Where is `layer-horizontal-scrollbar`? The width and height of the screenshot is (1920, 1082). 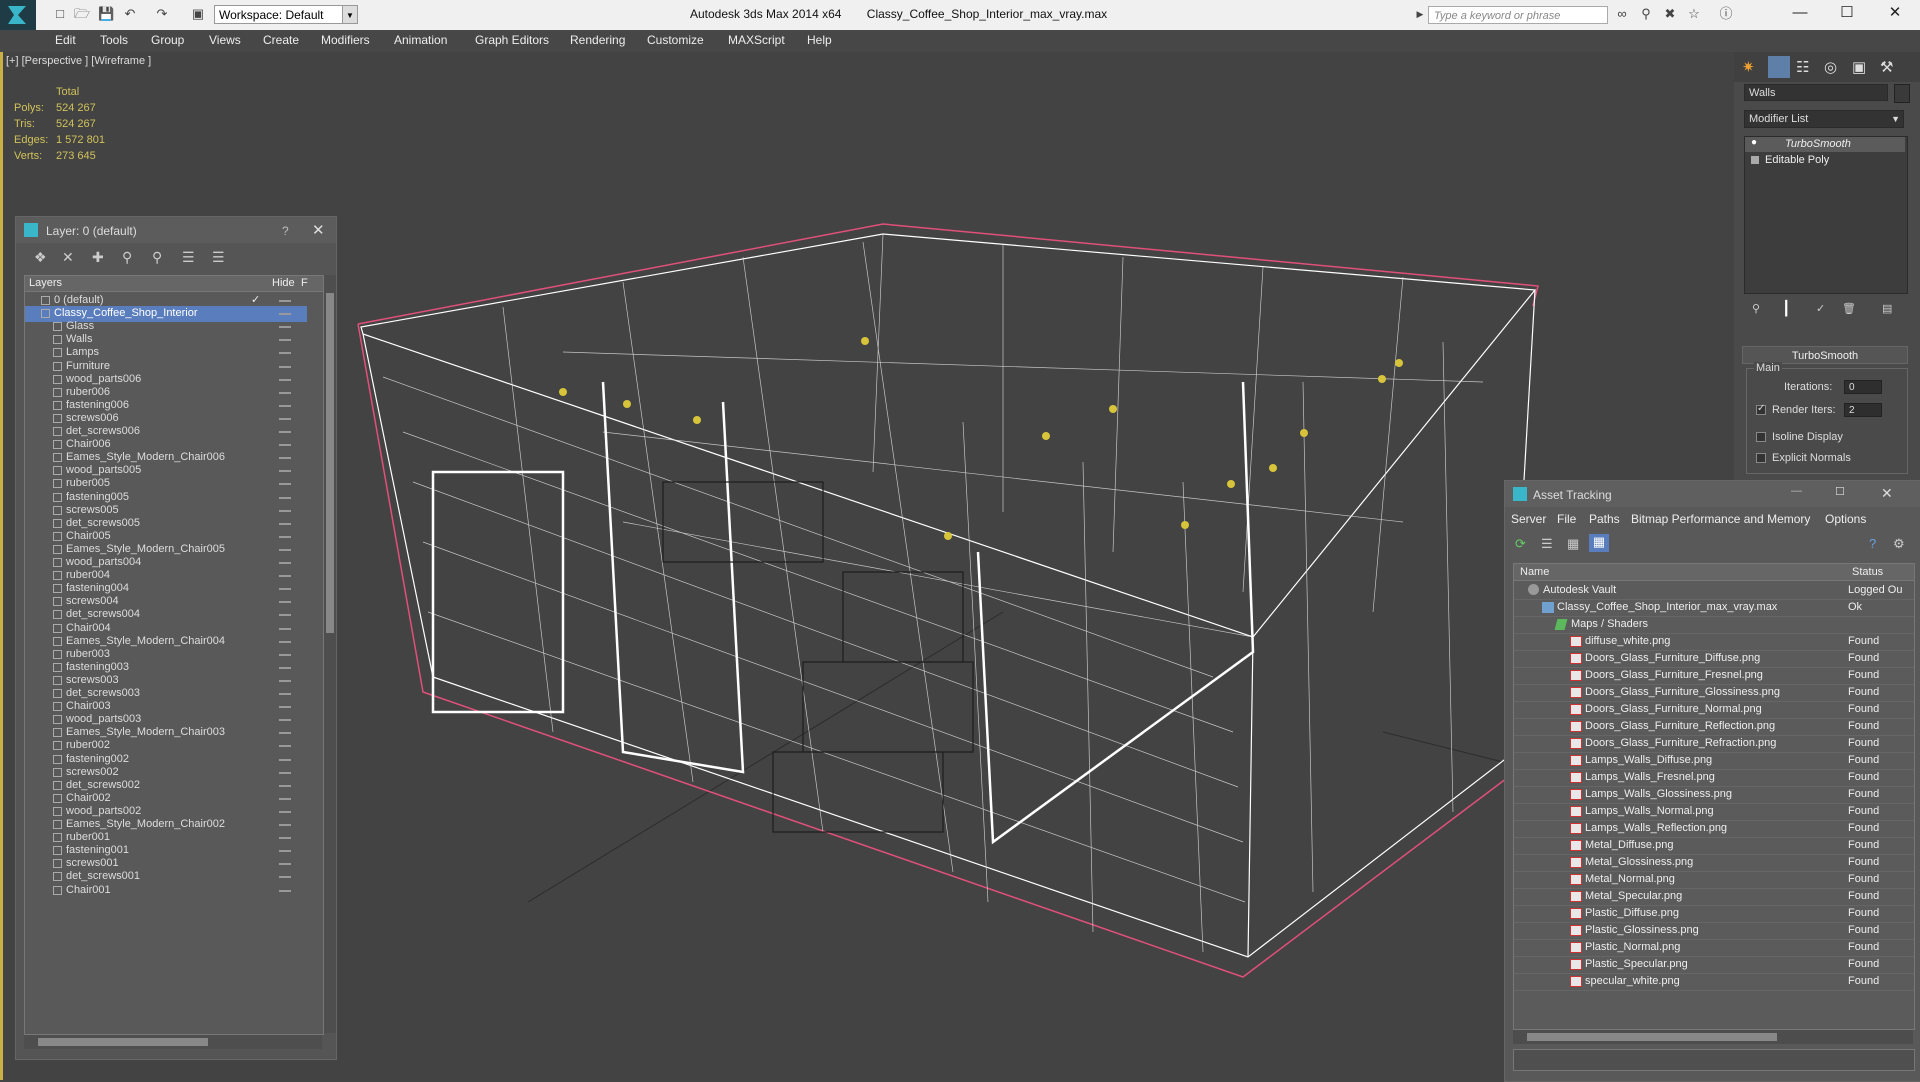
layer-horizontal-scrollbar is located at coordinates (173, 1042).